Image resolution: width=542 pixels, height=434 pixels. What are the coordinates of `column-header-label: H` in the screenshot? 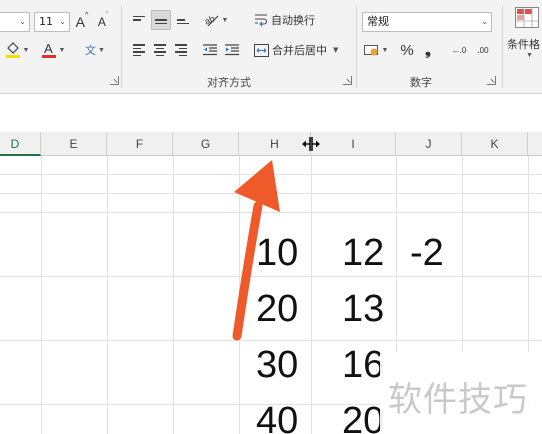 It's located at (274, 144).